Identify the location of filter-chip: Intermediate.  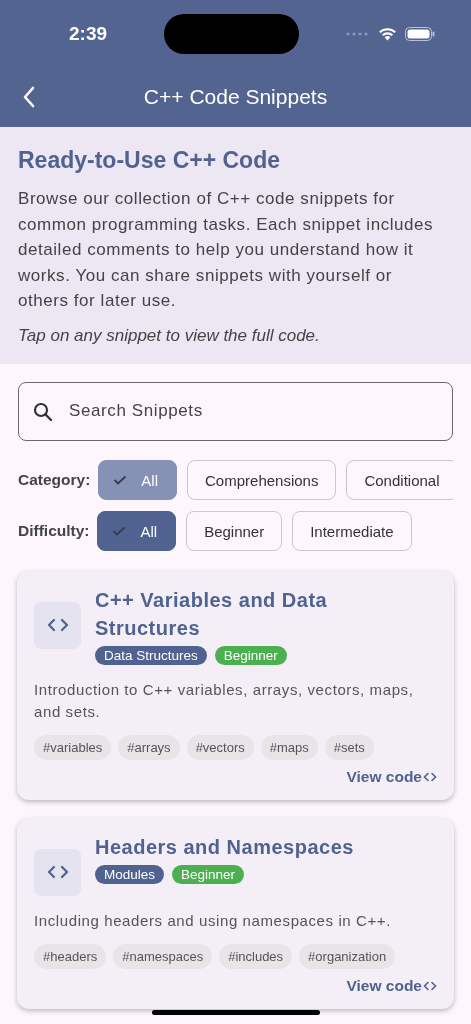
(352, 531).